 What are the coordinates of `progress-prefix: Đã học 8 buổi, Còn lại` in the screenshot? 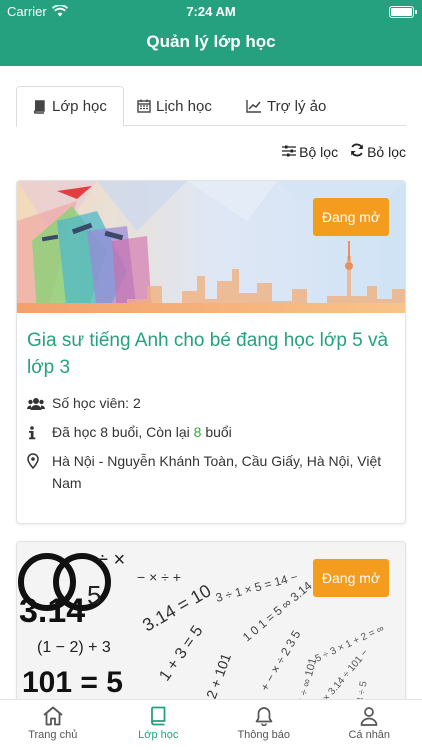 It's located at (123, 432).